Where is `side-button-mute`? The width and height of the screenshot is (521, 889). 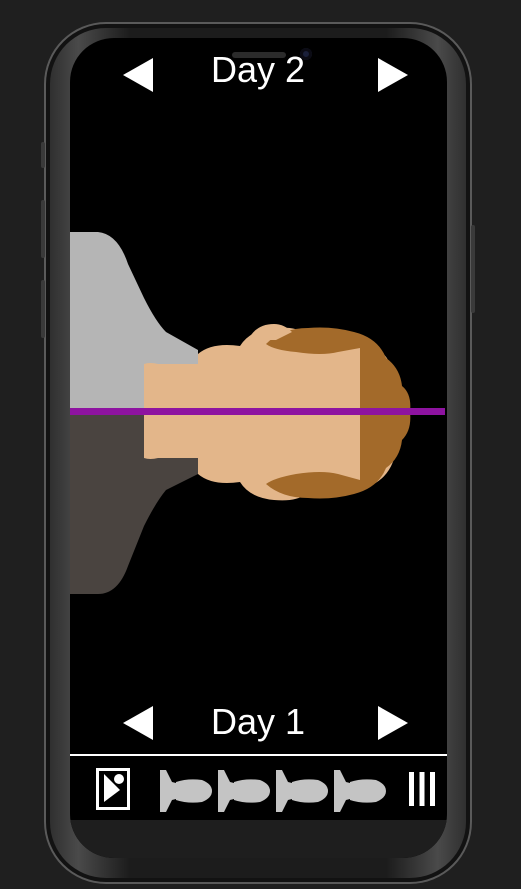
side-button-mute is located at coordinates (43, 155).